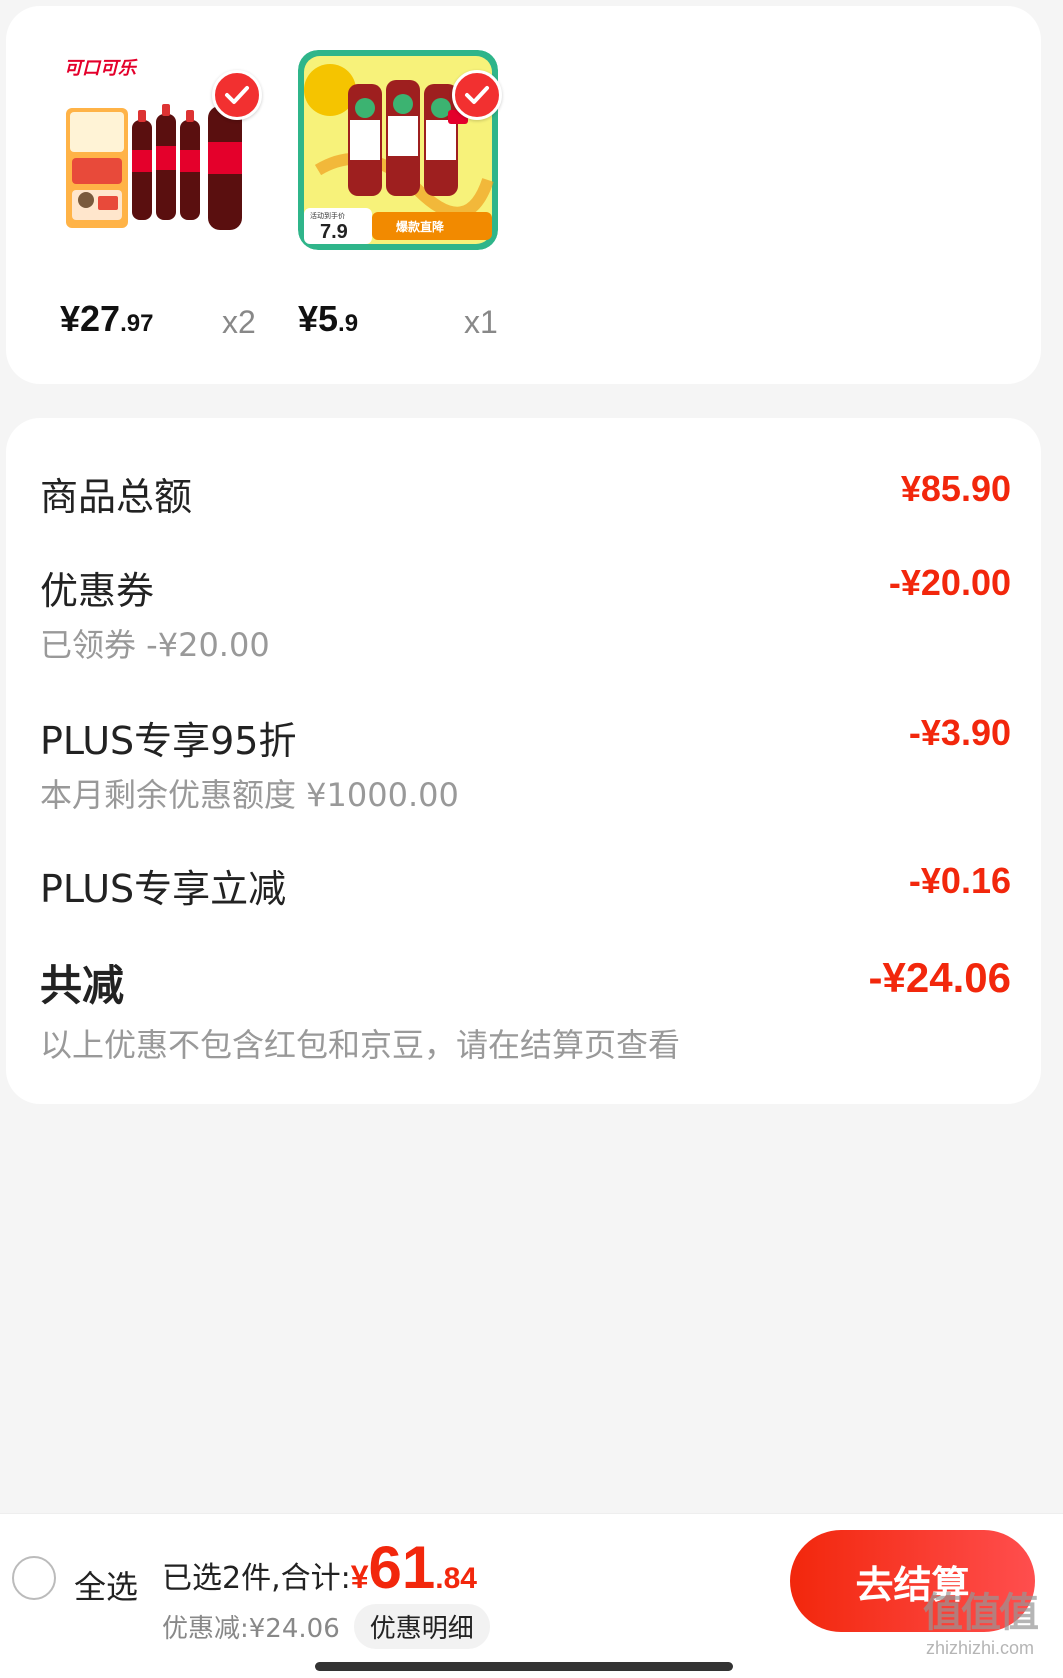 The width and height of the screenshot is (1063, 1678). Describe the element at coordinates (481, 322) in the screenshot. I see `product-quantity-tea: x1` at that location.